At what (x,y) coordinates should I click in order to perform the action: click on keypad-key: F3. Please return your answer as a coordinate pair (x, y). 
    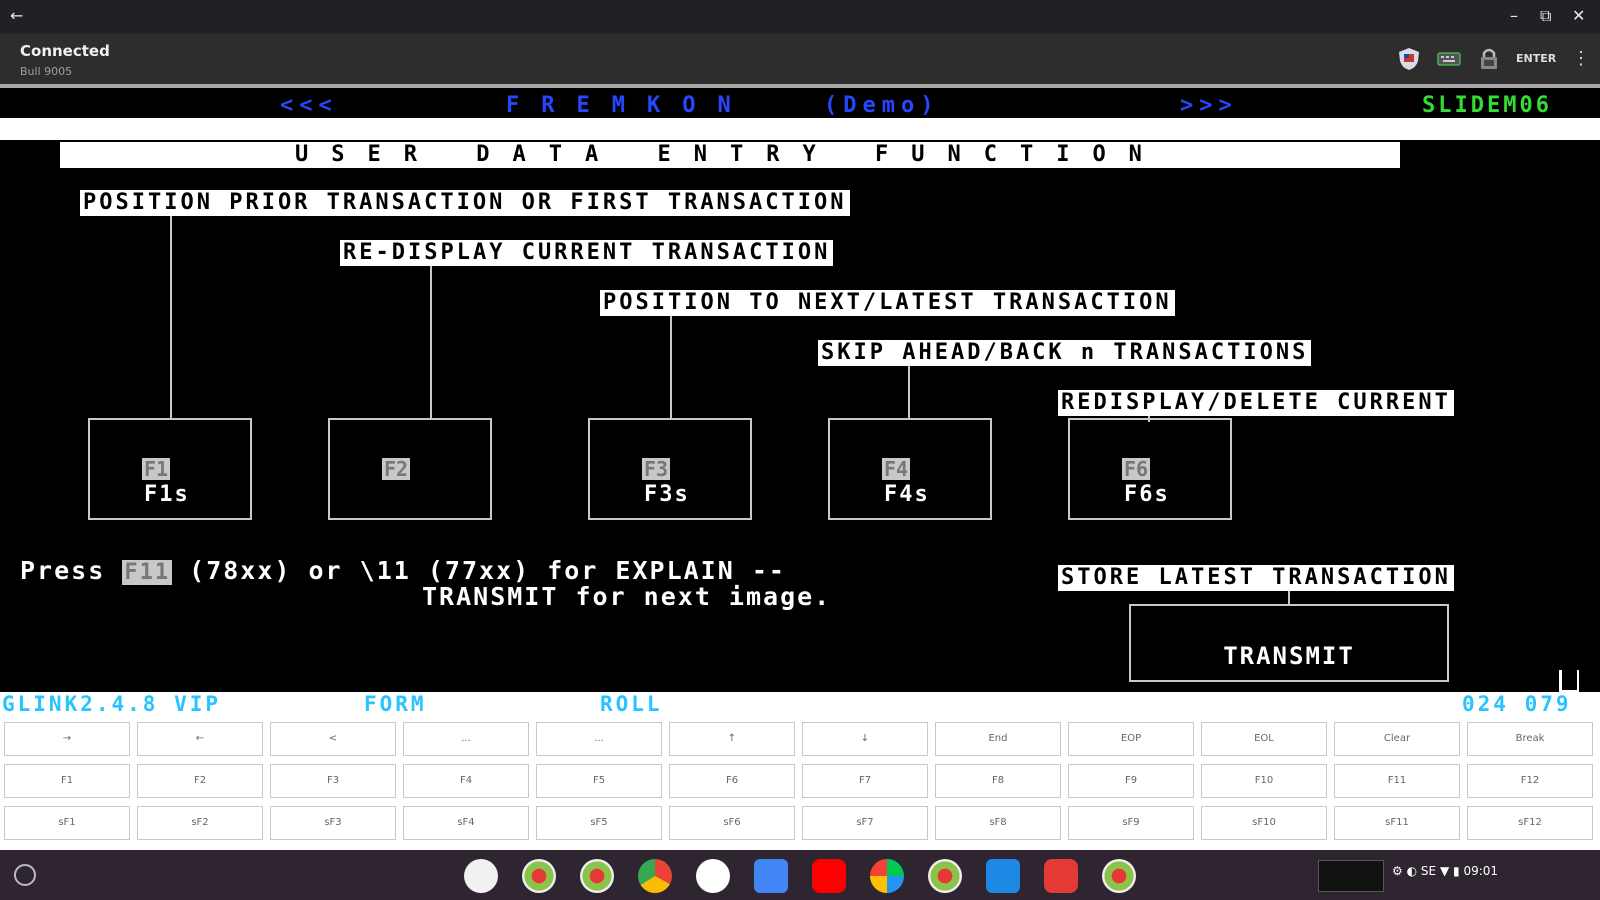
    Looking at the image, I should click on (333, 781).